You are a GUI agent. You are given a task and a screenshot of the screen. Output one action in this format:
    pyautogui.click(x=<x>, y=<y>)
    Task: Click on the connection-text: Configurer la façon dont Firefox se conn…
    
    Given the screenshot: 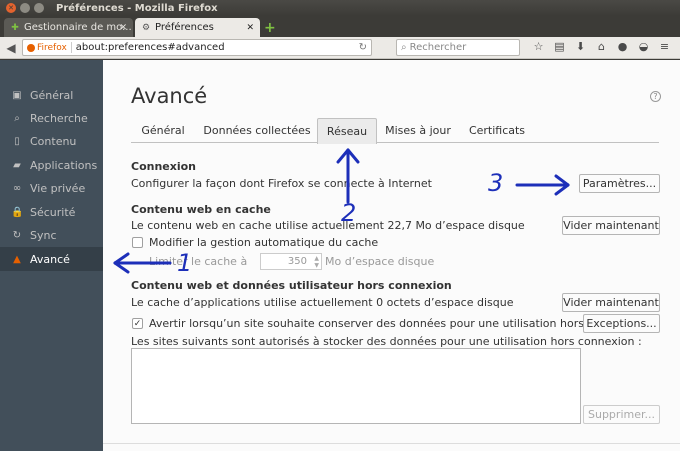 What is the action you would take?
    pyautogui.click(x=281, y=183)
    